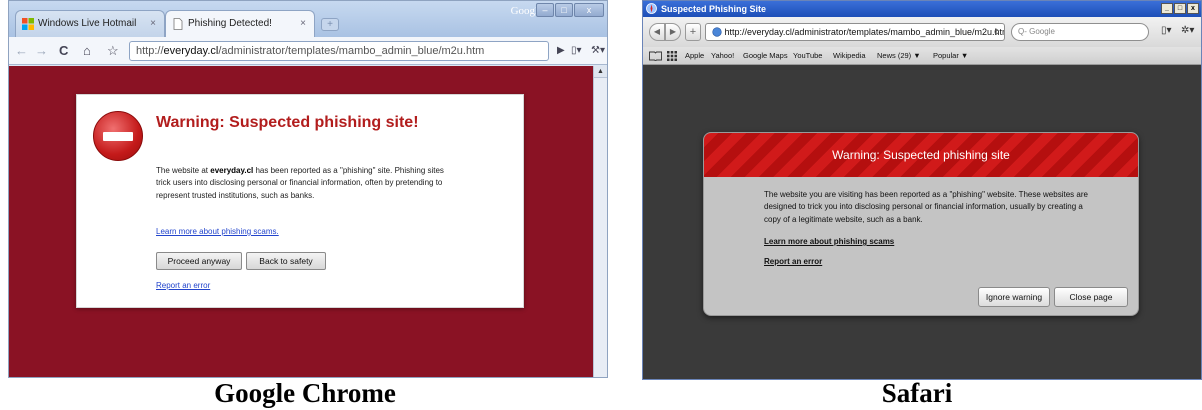  I want to click on minimize-button: –, so click(545, 10).